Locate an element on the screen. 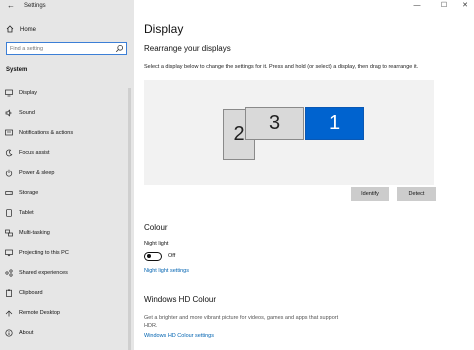  sidebar-item-storage: Storage is located at coordinates (67, 193).